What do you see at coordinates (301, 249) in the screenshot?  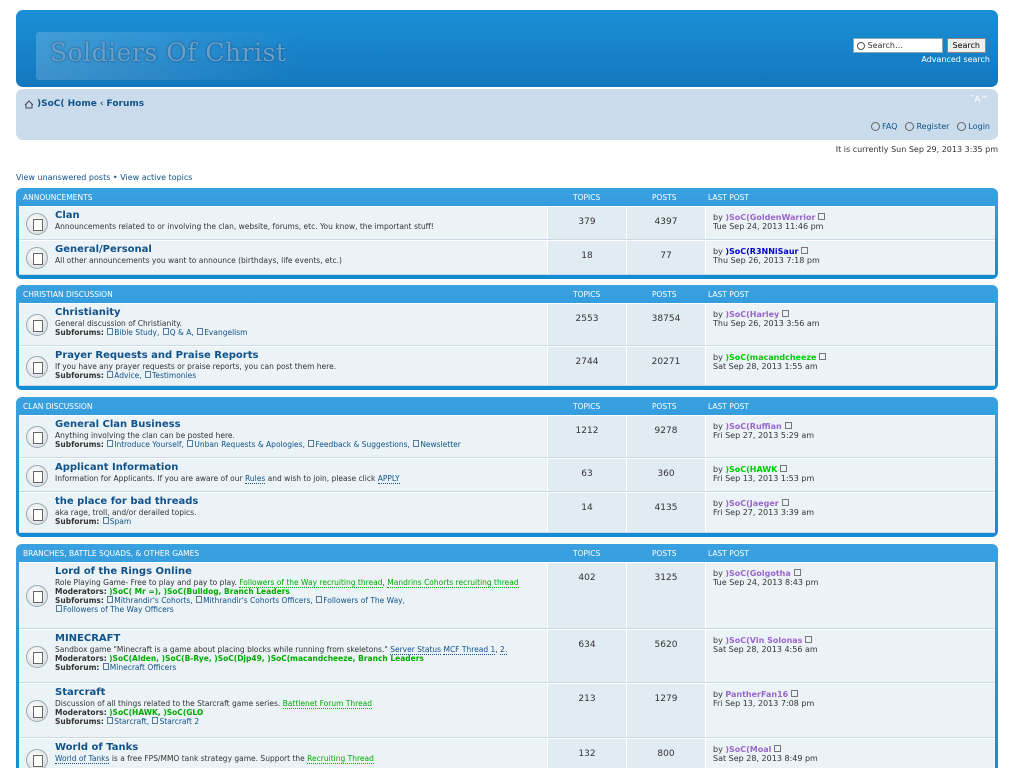 I see `forum-title: General/Personal` at bounding box center [301, 249].